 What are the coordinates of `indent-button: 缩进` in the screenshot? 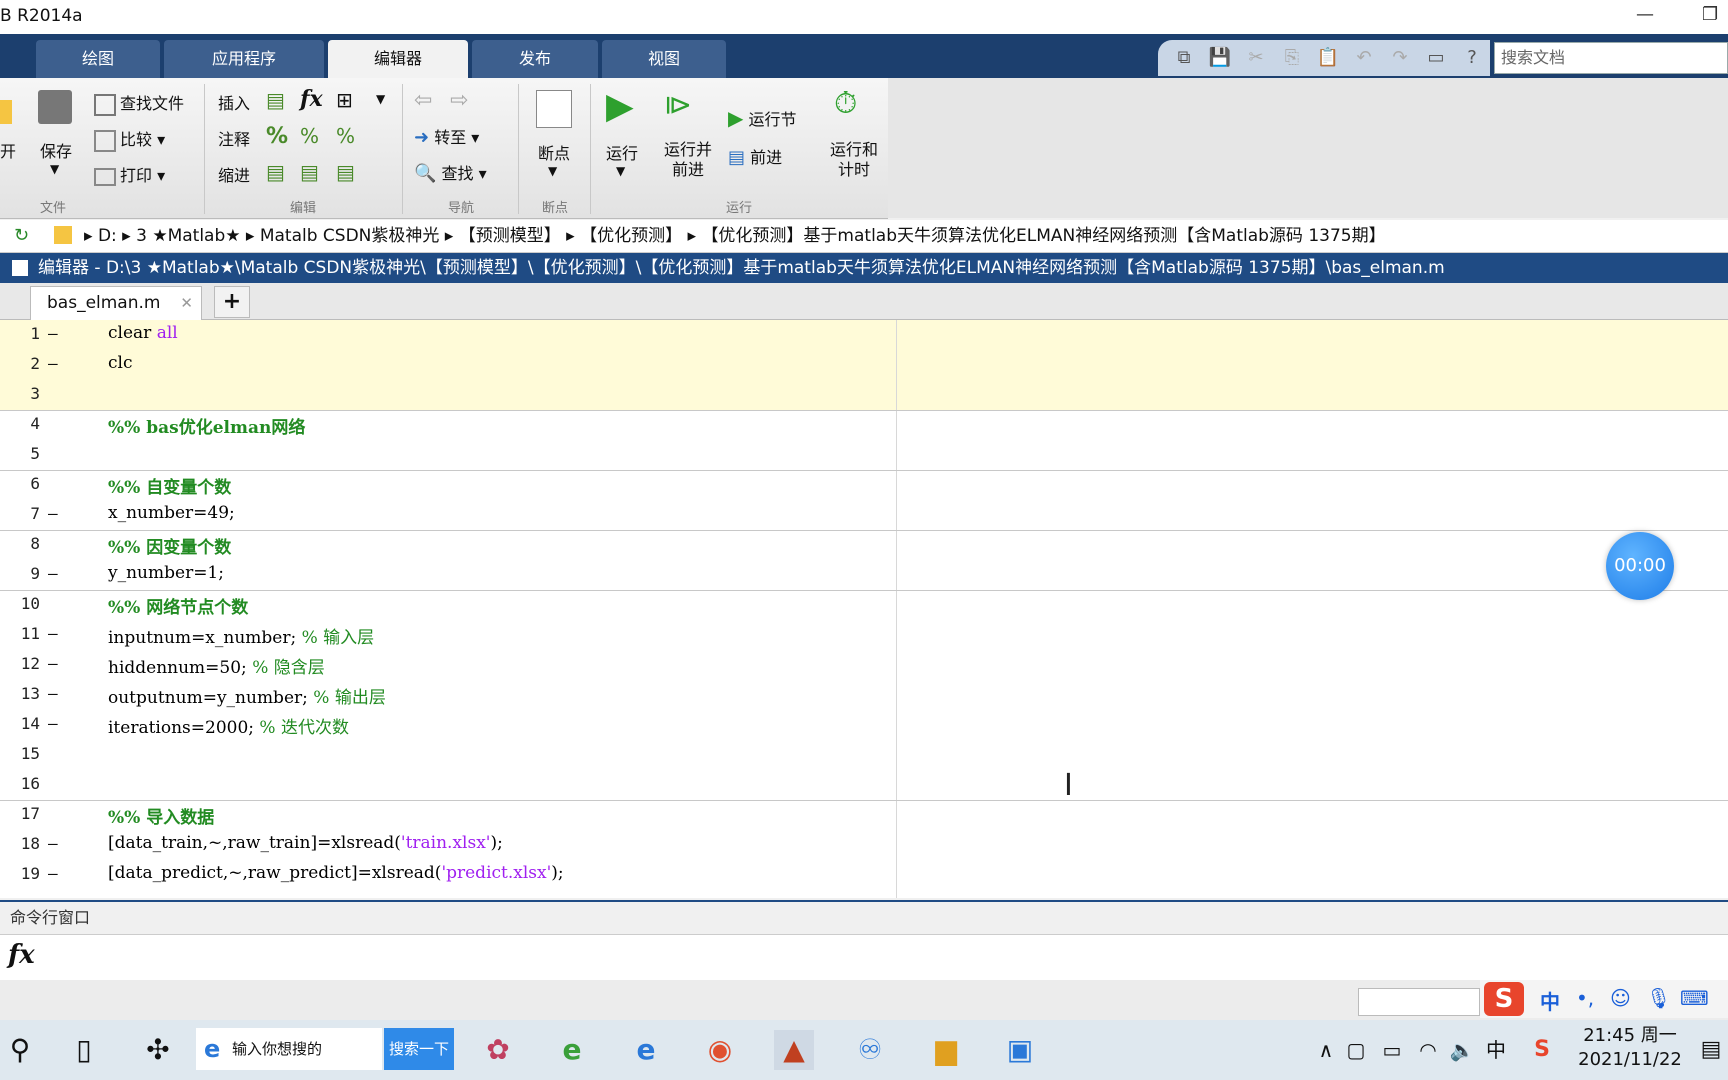 It's located at (234, 174).